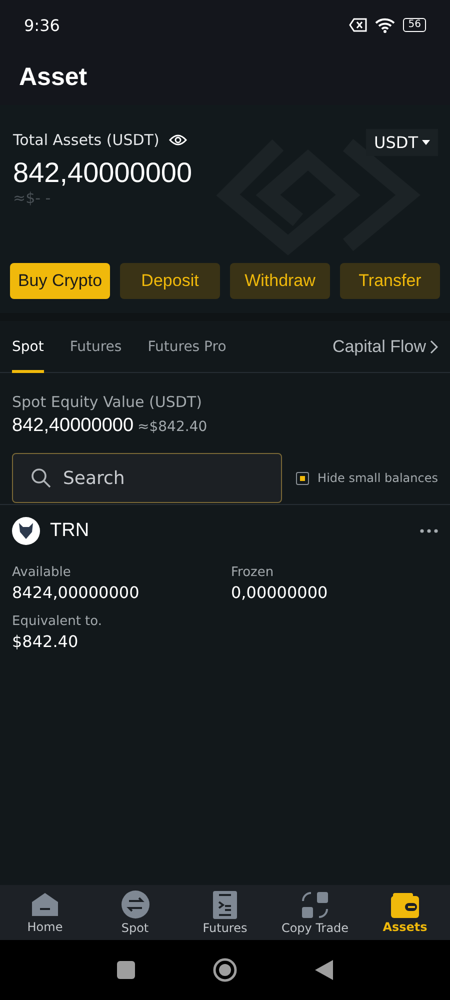 Image resolution: width=450 pixels, height=1000 pixels. I want to click on total-assets-label: Total Assets (USDT), so click(86, 140).